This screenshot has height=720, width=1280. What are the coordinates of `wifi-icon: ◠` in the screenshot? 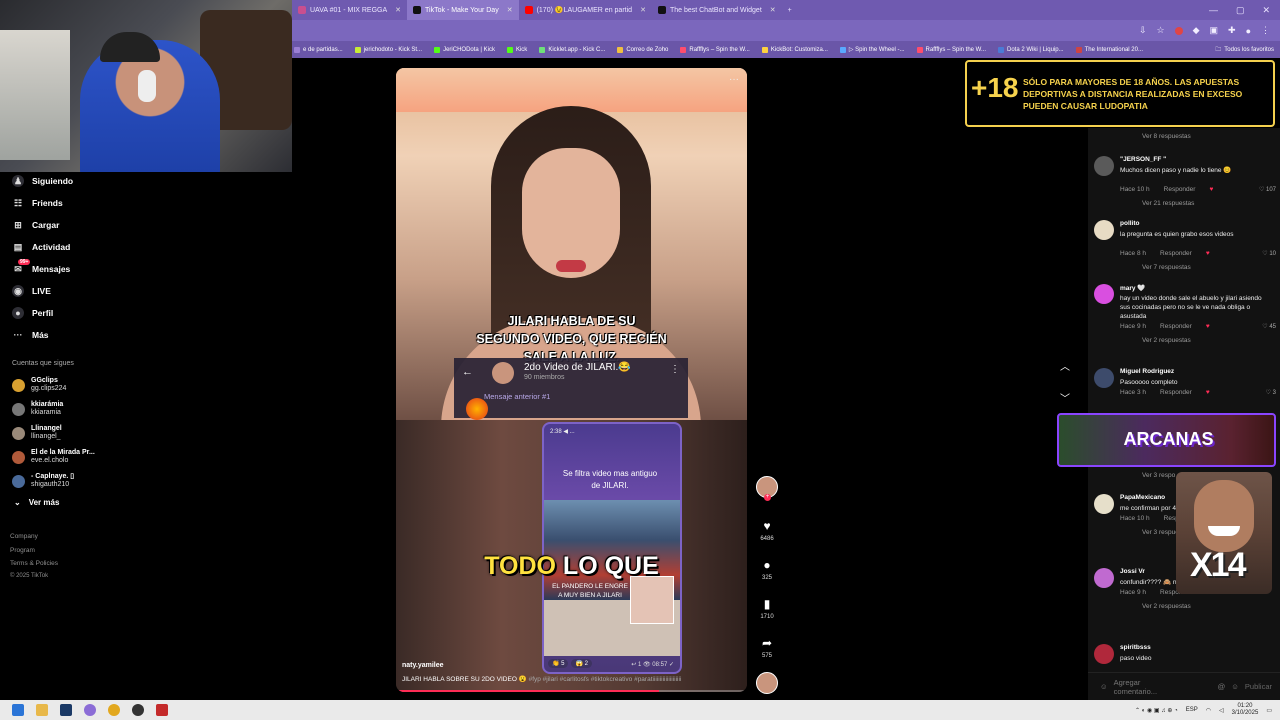 It's located at (1208, 710).